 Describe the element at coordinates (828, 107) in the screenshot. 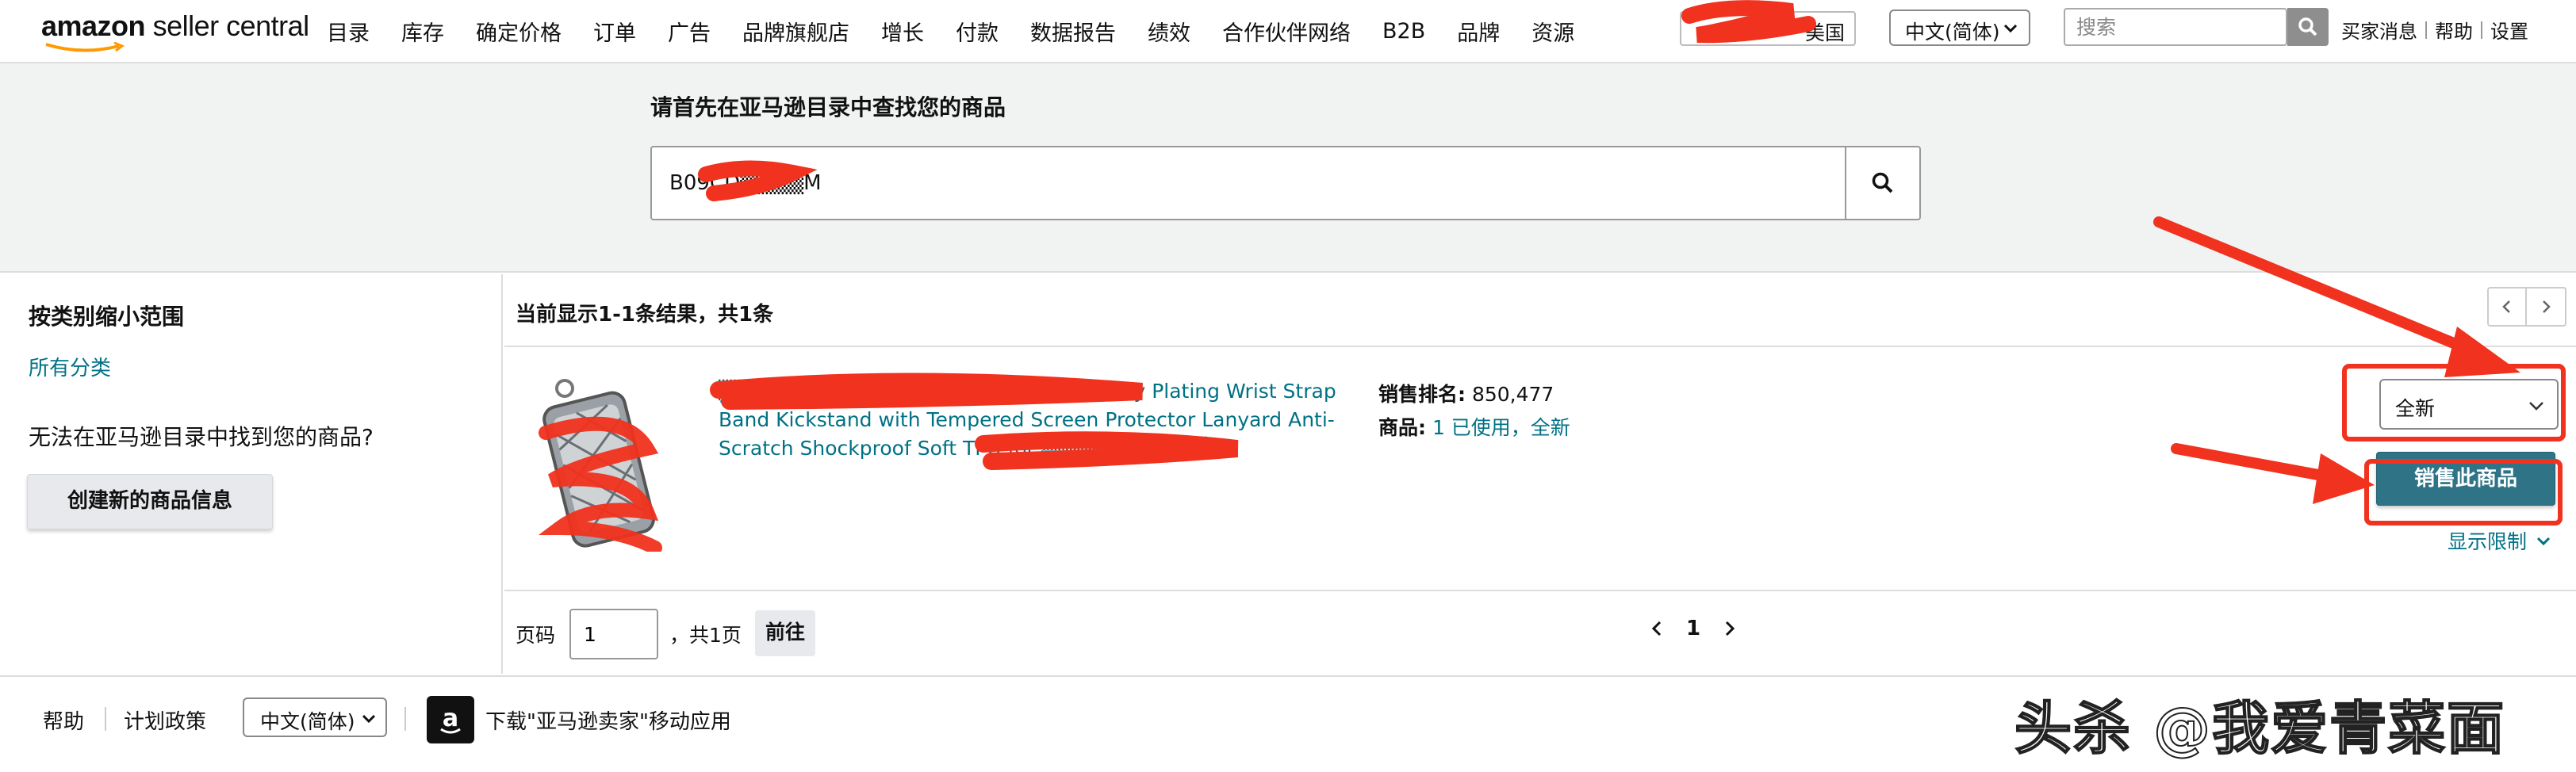

I see `catalog-search-title: 请首先在亚马逊目录中查找您的商品` at that location.